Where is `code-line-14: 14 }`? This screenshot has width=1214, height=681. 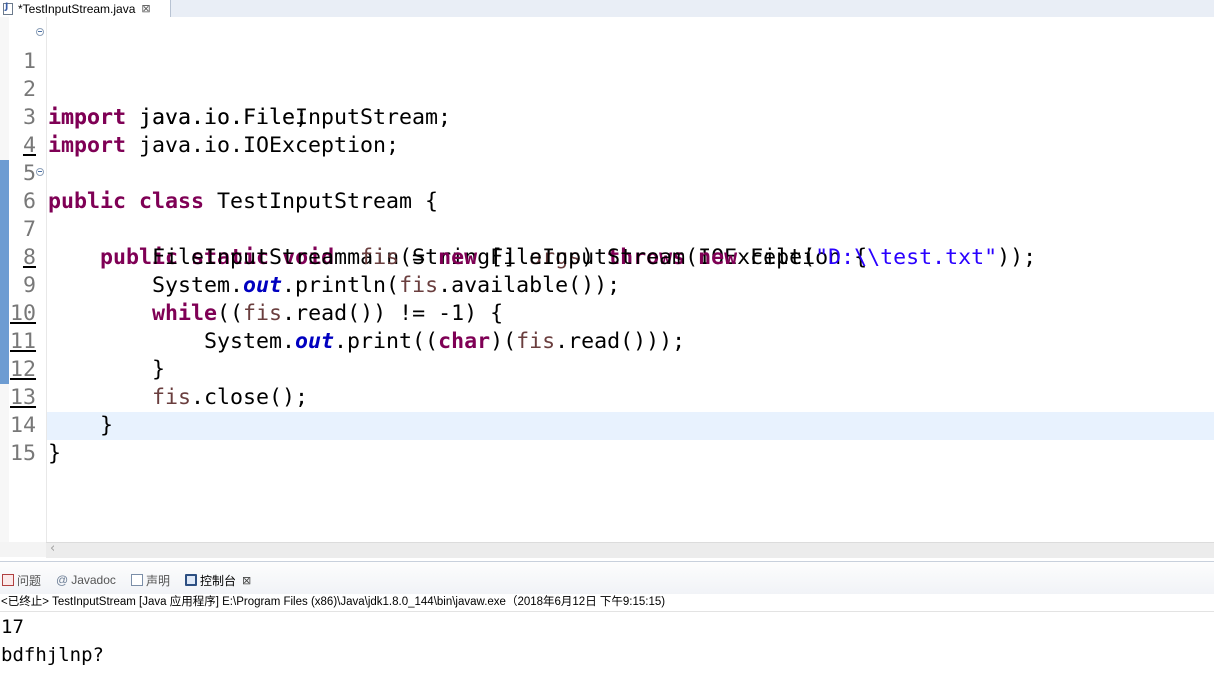
code-line-14: 14 } is located at coordinates (607, 425).